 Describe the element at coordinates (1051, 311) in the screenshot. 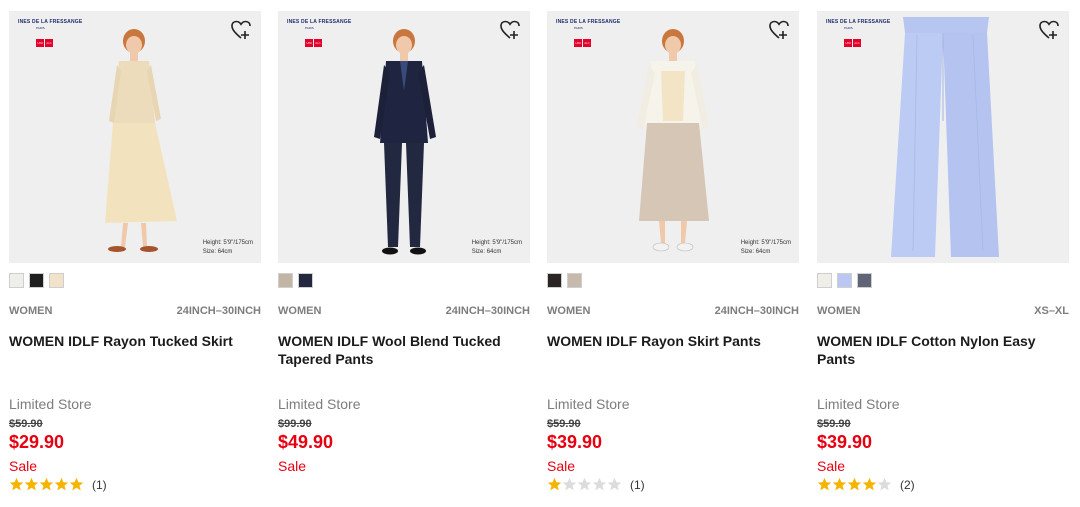

I see `size-range: XS–XL` at that location.